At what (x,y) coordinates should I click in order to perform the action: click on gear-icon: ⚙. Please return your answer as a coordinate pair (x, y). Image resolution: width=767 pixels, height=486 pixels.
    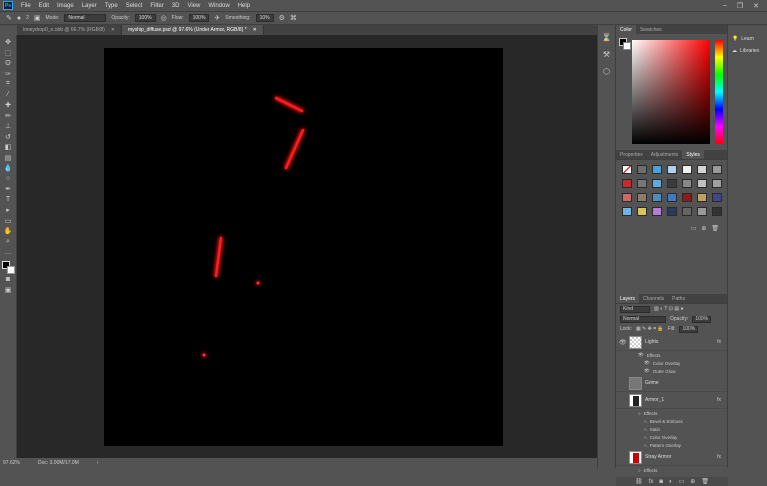
    Looking at the image, I should click on (282, 18).